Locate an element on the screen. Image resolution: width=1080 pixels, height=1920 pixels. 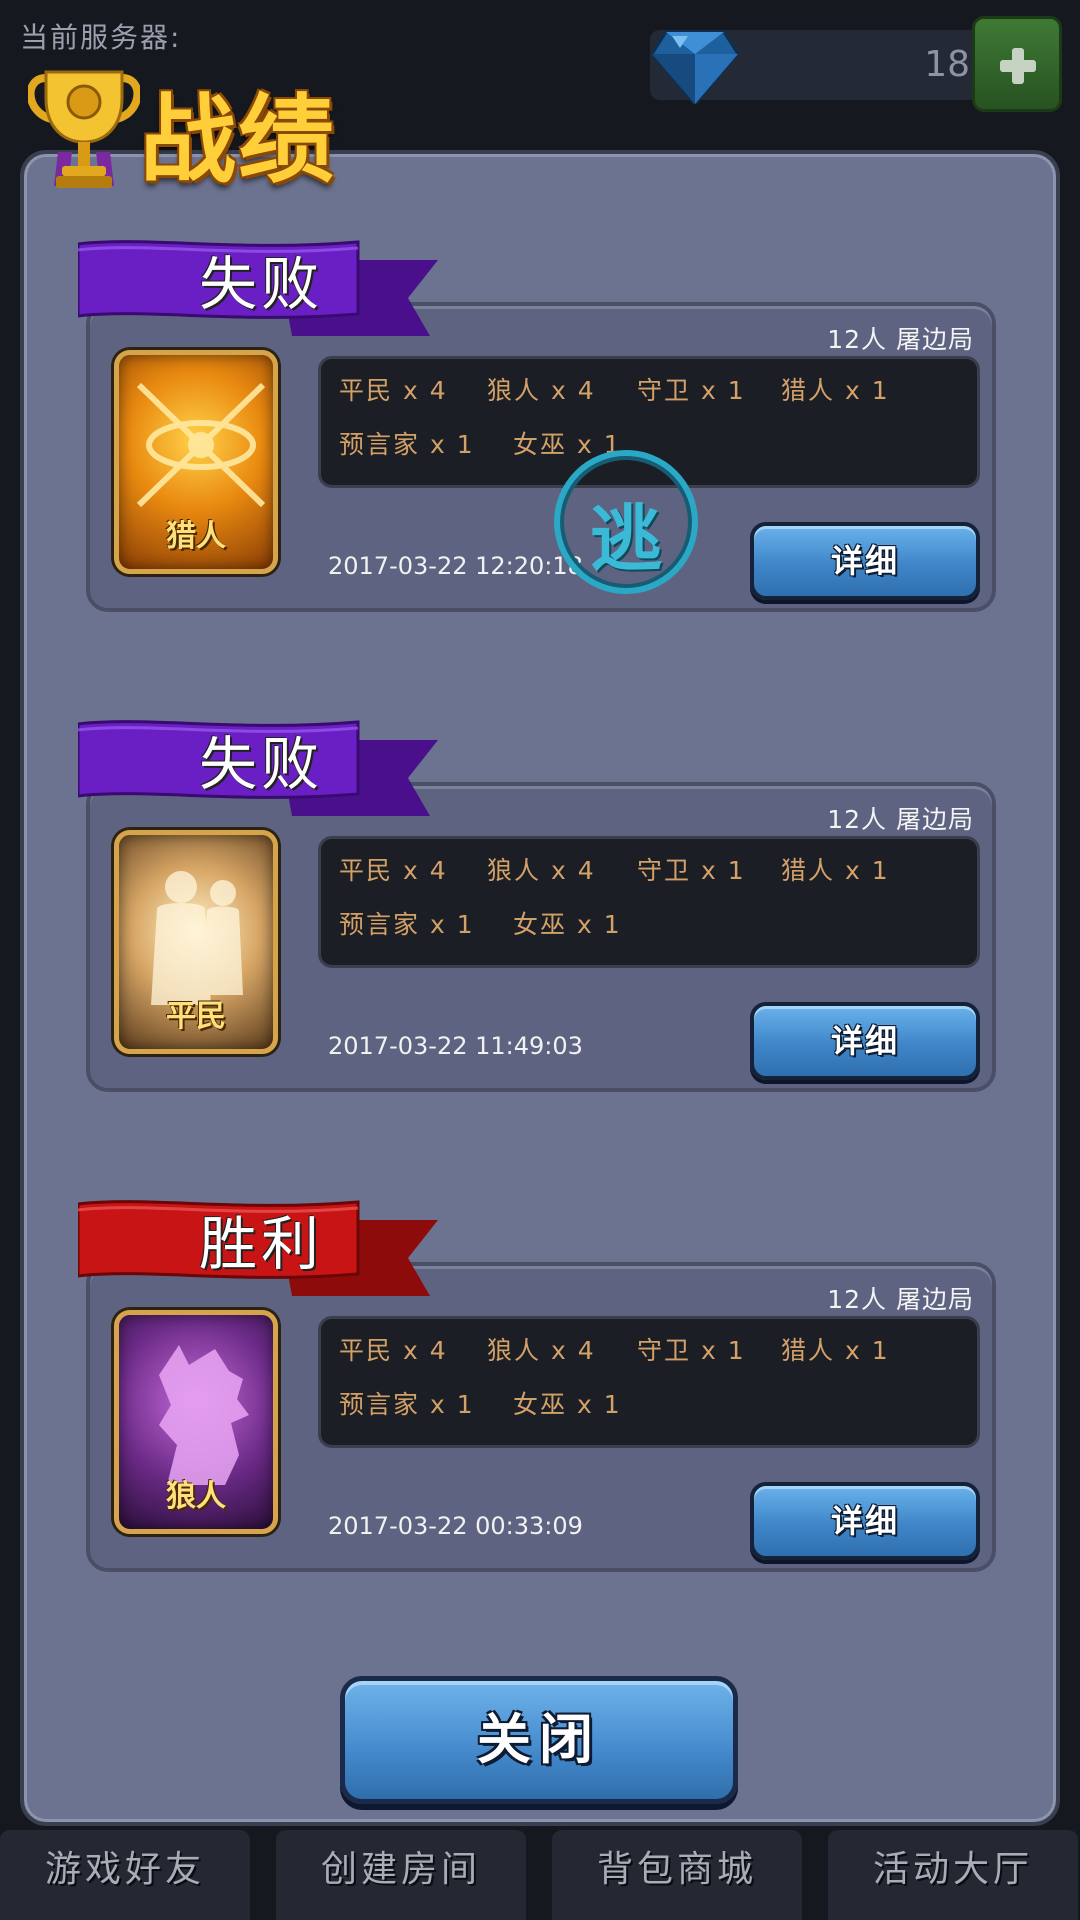
nav-item-label: 游戏好友 is located at coordinates (124, 1869).